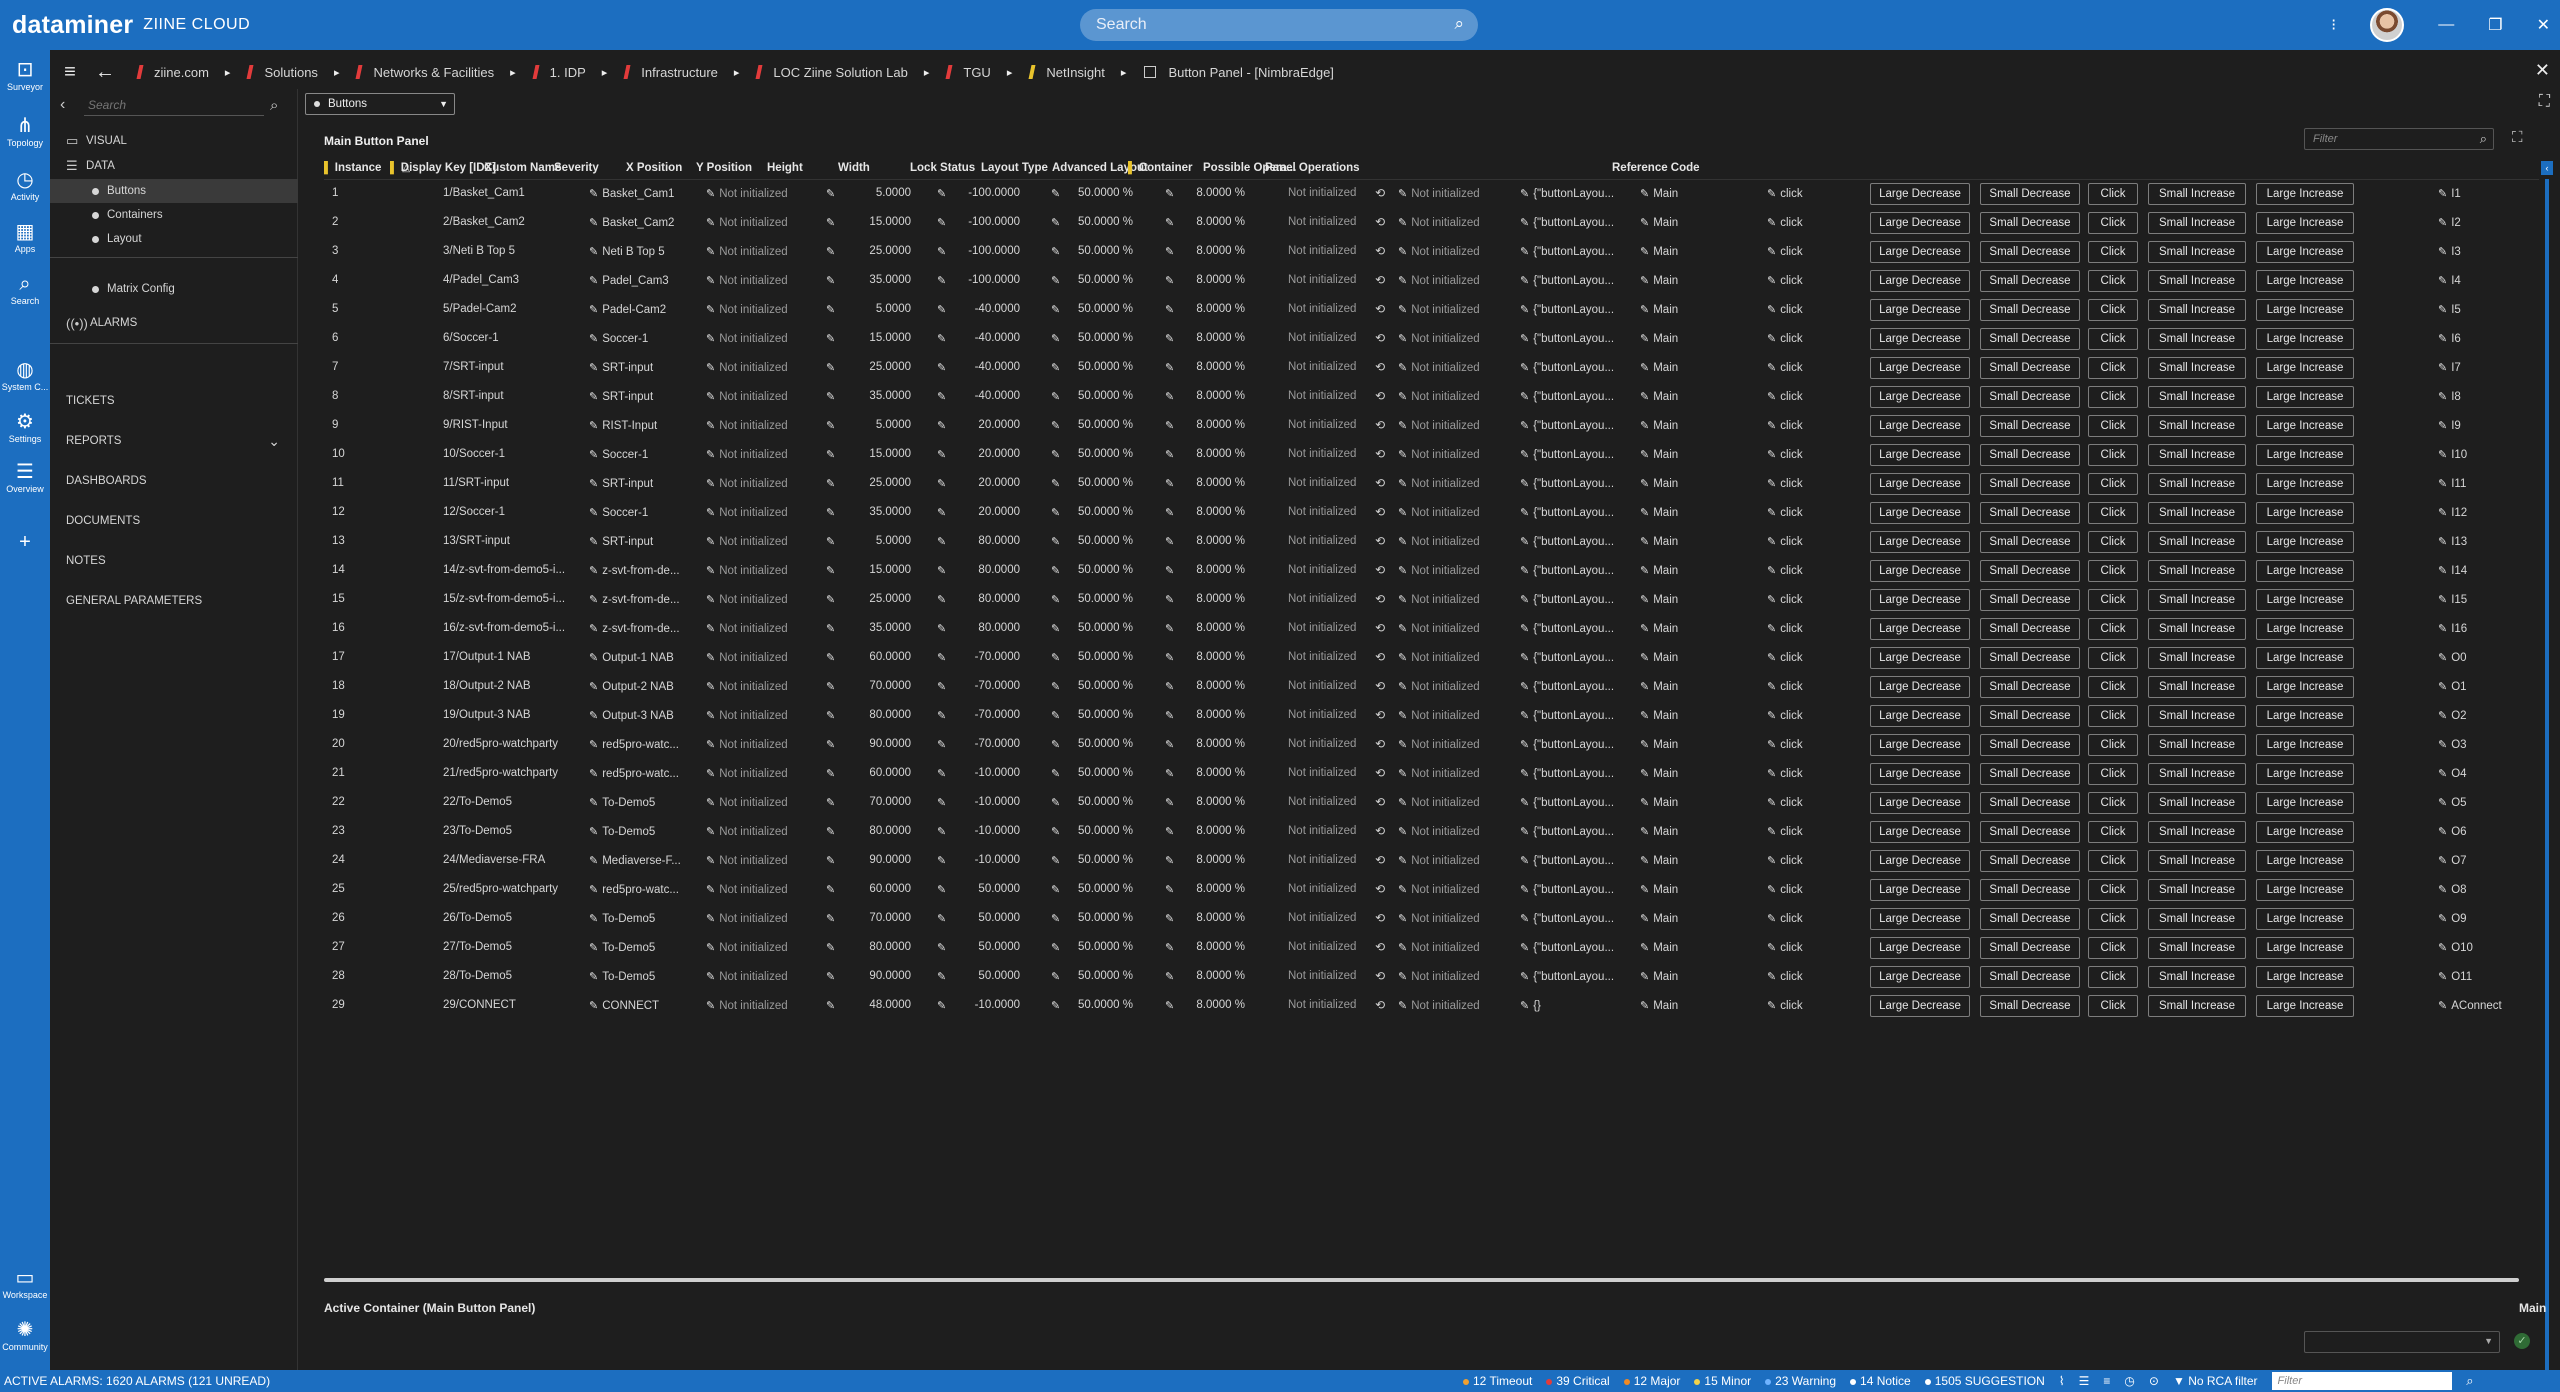 This screenshot has width=2560, height=1392. Describe the element at coordinates (978, 396) in the screenshot. I see `cell-y-position: ✎ -40.0000` at that location.